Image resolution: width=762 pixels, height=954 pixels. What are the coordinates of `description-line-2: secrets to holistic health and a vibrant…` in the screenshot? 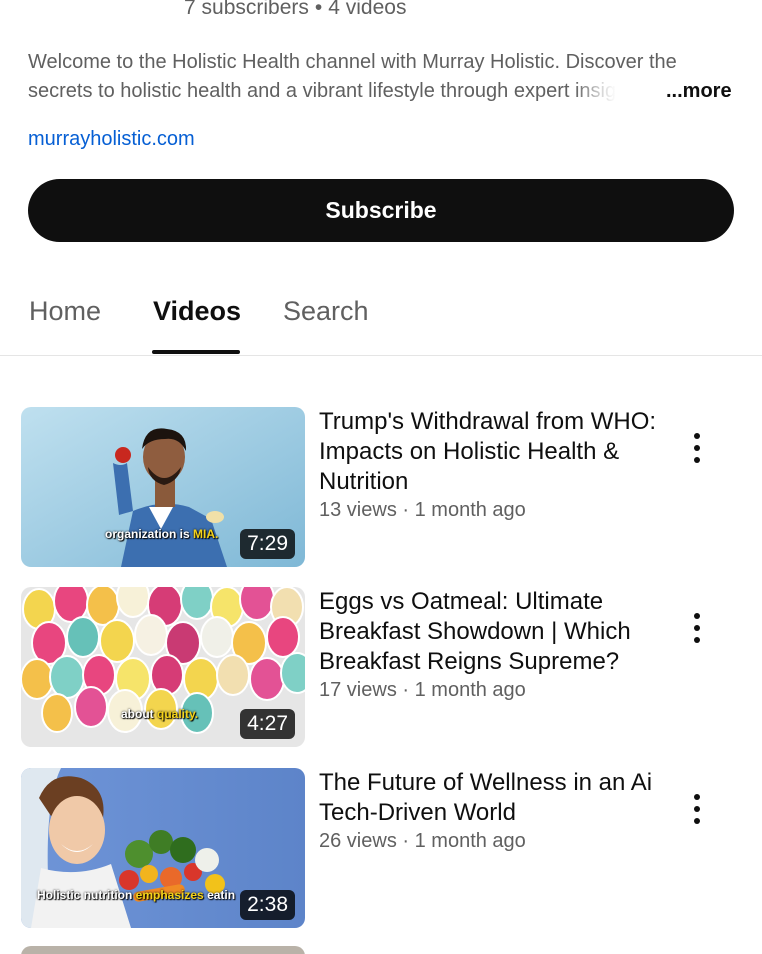 It's located at (384, 91).